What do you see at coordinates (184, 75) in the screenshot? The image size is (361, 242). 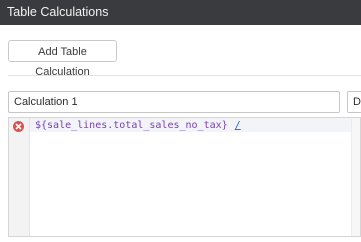 I see `divider` at bounding box center [184, 75].